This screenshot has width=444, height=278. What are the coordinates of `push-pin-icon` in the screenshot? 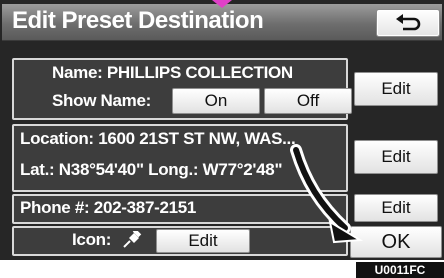 It's located at (132, 239).